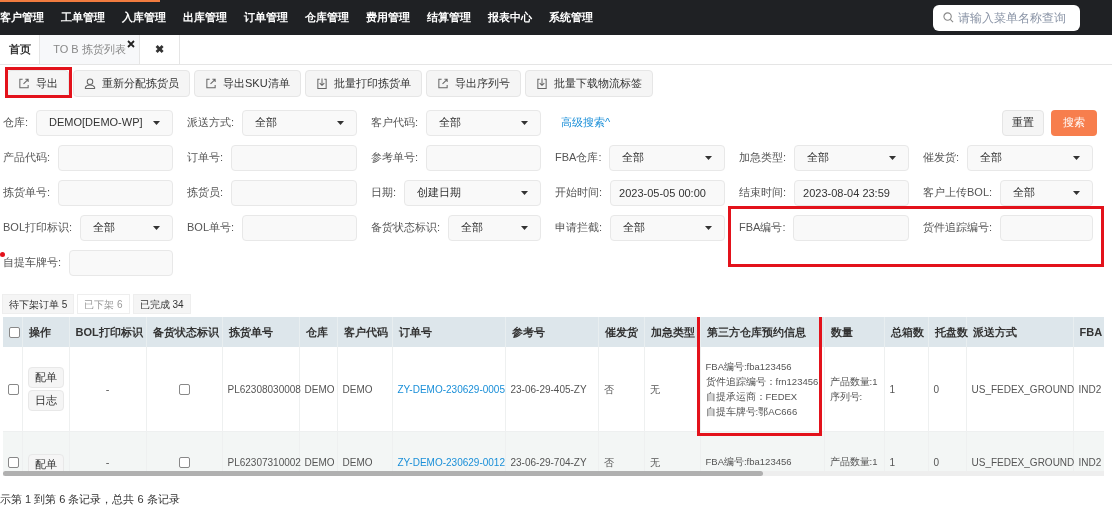  What do you see at coordinates (38, 304) in the screenshot?
I see `status-tab: 待下架订单 5` at bounding box center [38, 304].